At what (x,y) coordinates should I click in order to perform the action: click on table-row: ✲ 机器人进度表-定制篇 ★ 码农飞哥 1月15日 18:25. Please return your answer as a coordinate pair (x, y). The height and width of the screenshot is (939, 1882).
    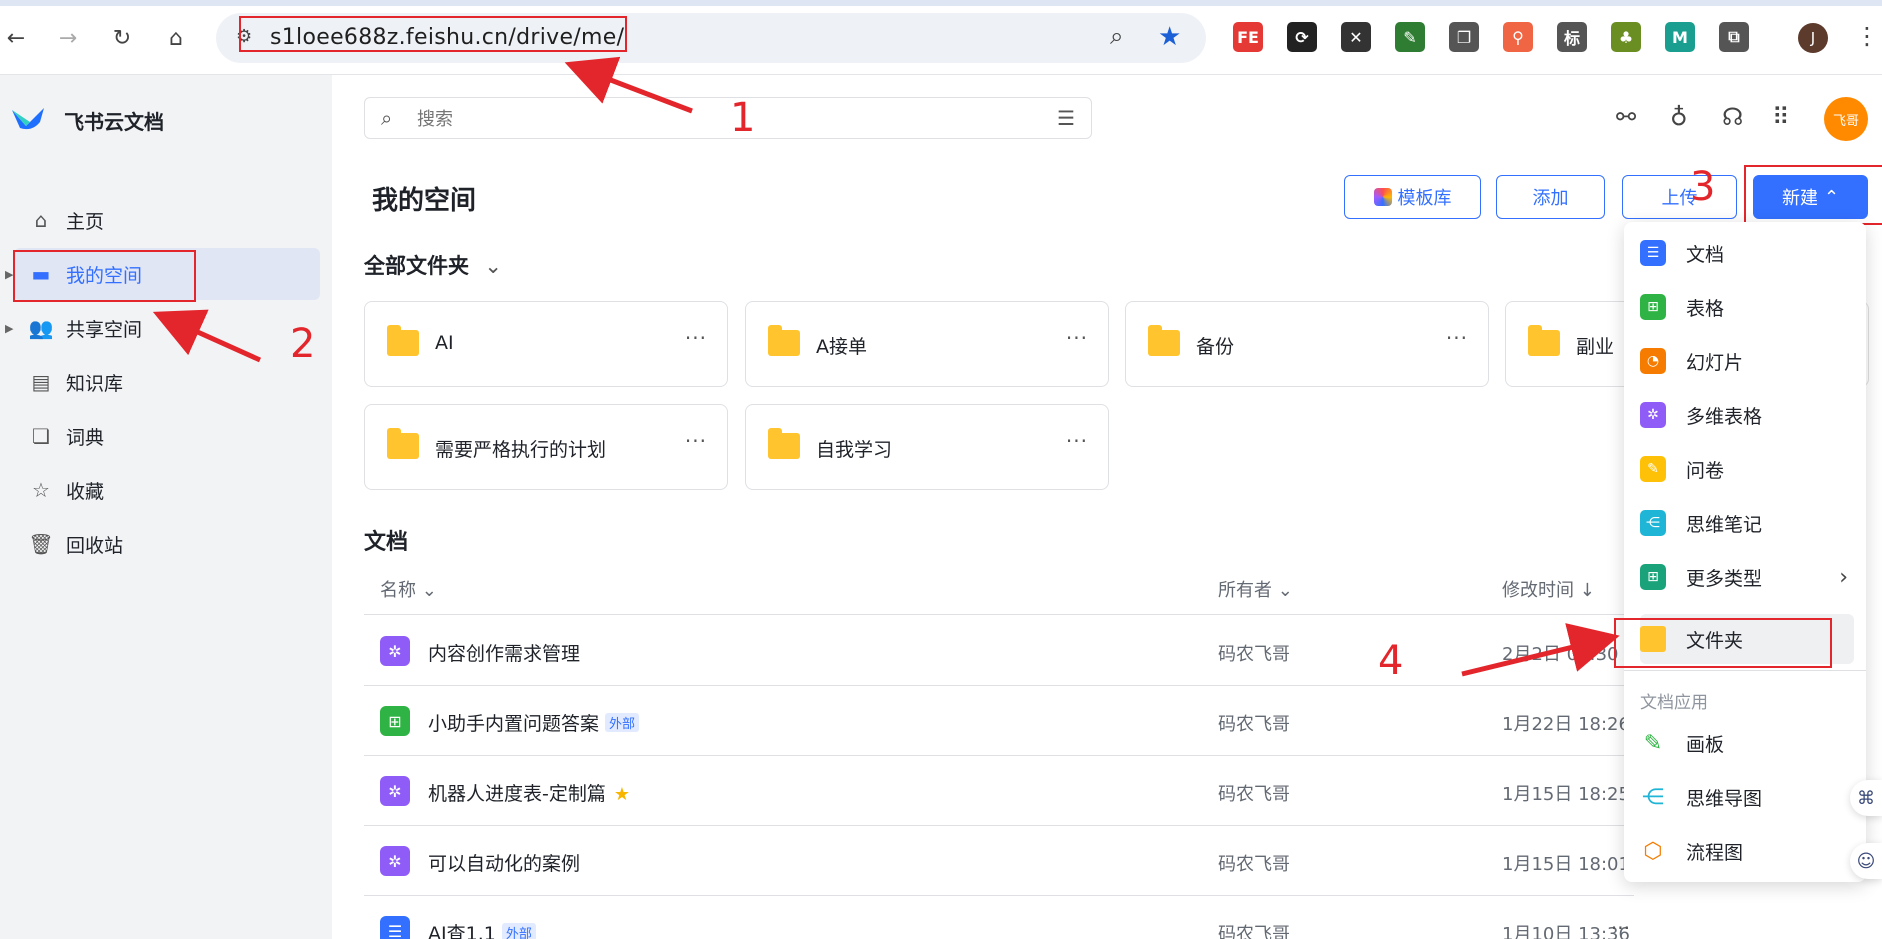
    Looking at the image, I should click on (999, 791).